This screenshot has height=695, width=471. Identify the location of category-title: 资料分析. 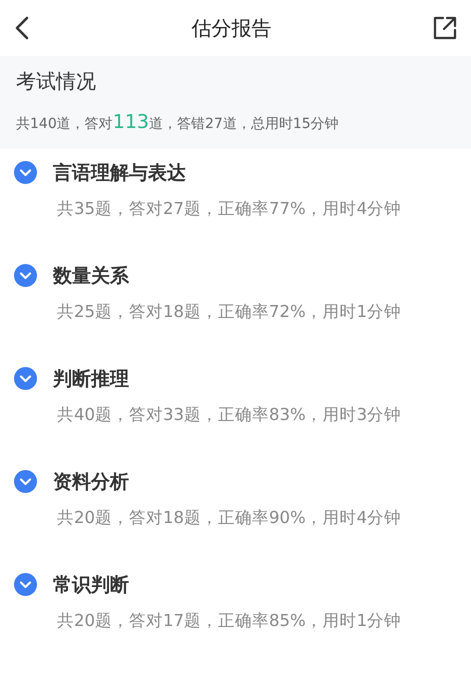
(91, 482).